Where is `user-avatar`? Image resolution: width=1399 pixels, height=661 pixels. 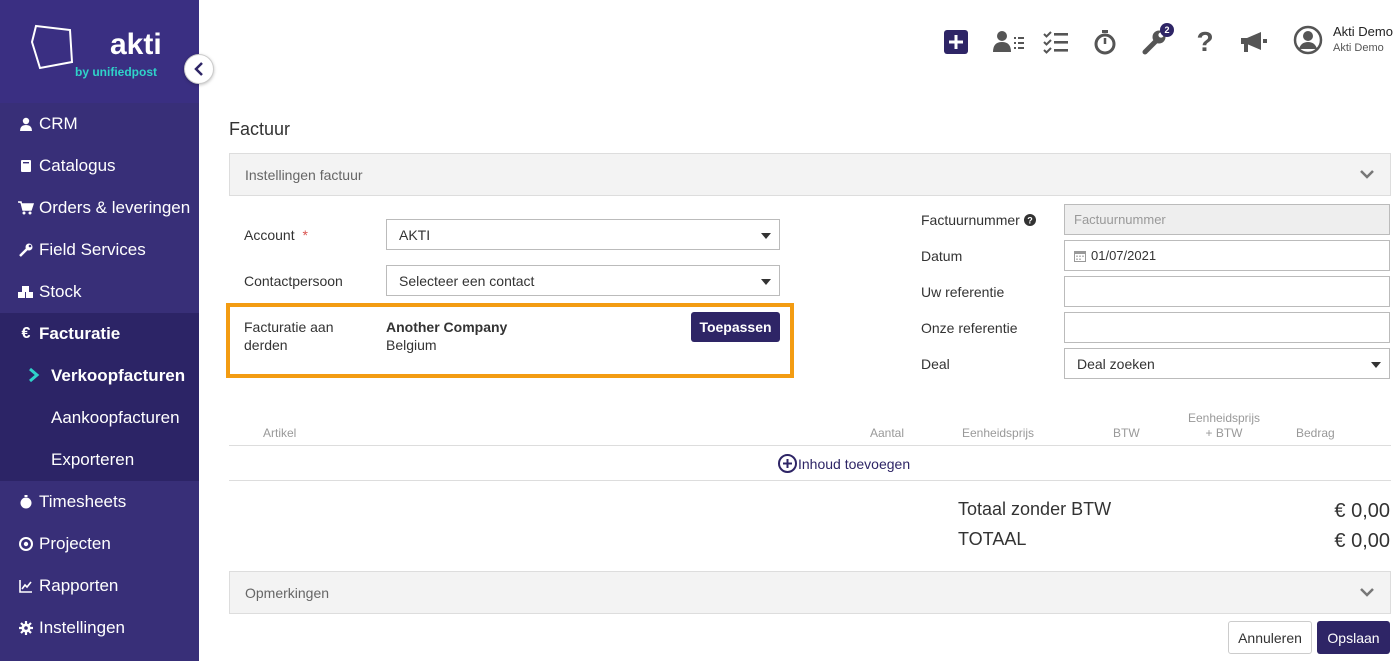
user-avatar is located at coordinates (1308, 40).